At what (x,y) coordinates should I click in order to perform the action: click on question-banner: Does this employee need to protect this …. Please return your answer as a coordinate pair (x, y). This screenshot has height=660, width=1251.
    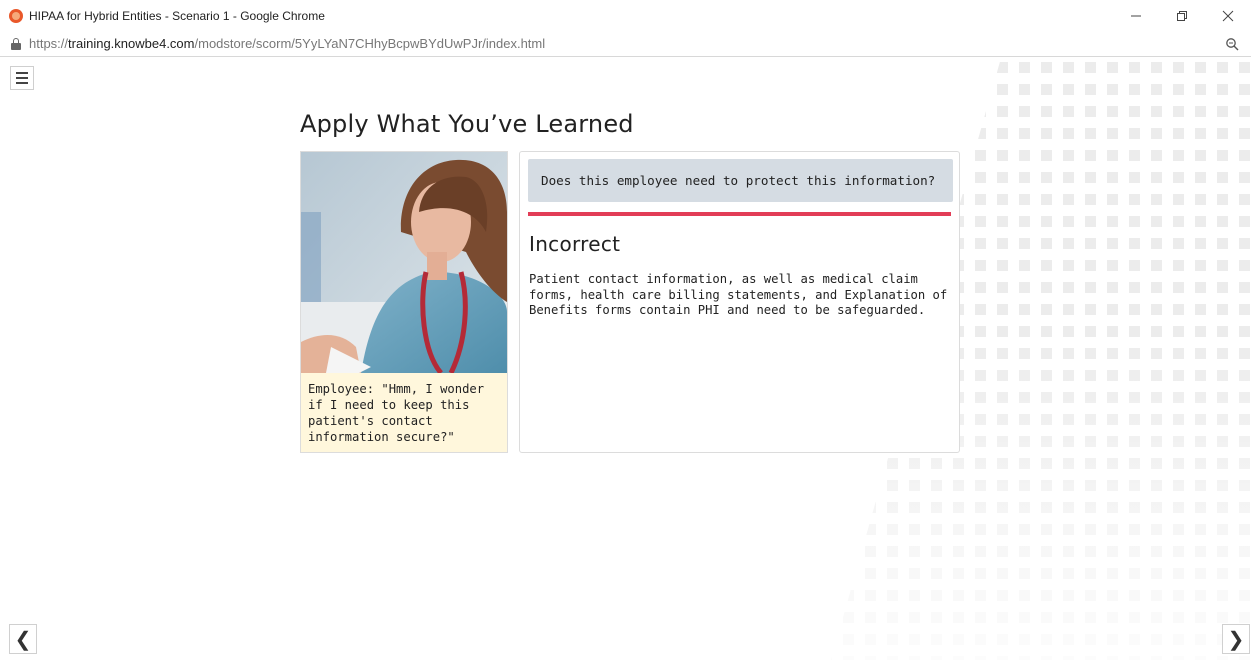
    Looking at the image, I should click on (740, 180).